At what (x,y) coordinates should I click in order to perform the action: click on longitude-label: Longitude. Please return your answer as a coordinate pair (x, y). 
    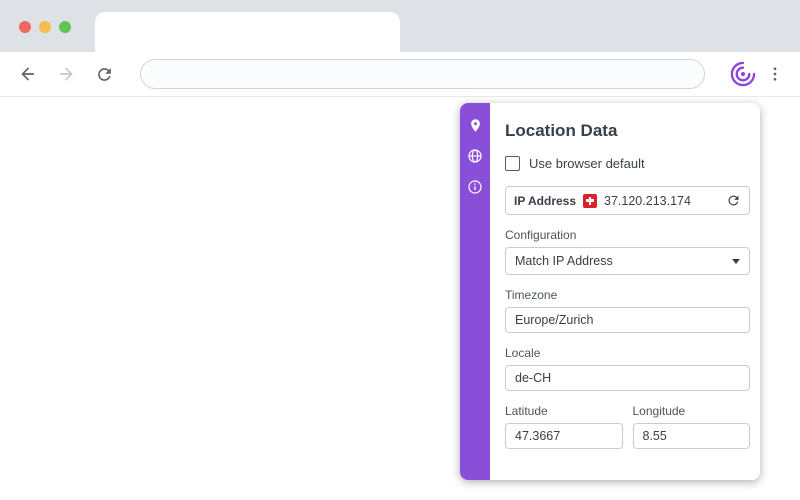
    Looking at the image, I should click on (659, 411).